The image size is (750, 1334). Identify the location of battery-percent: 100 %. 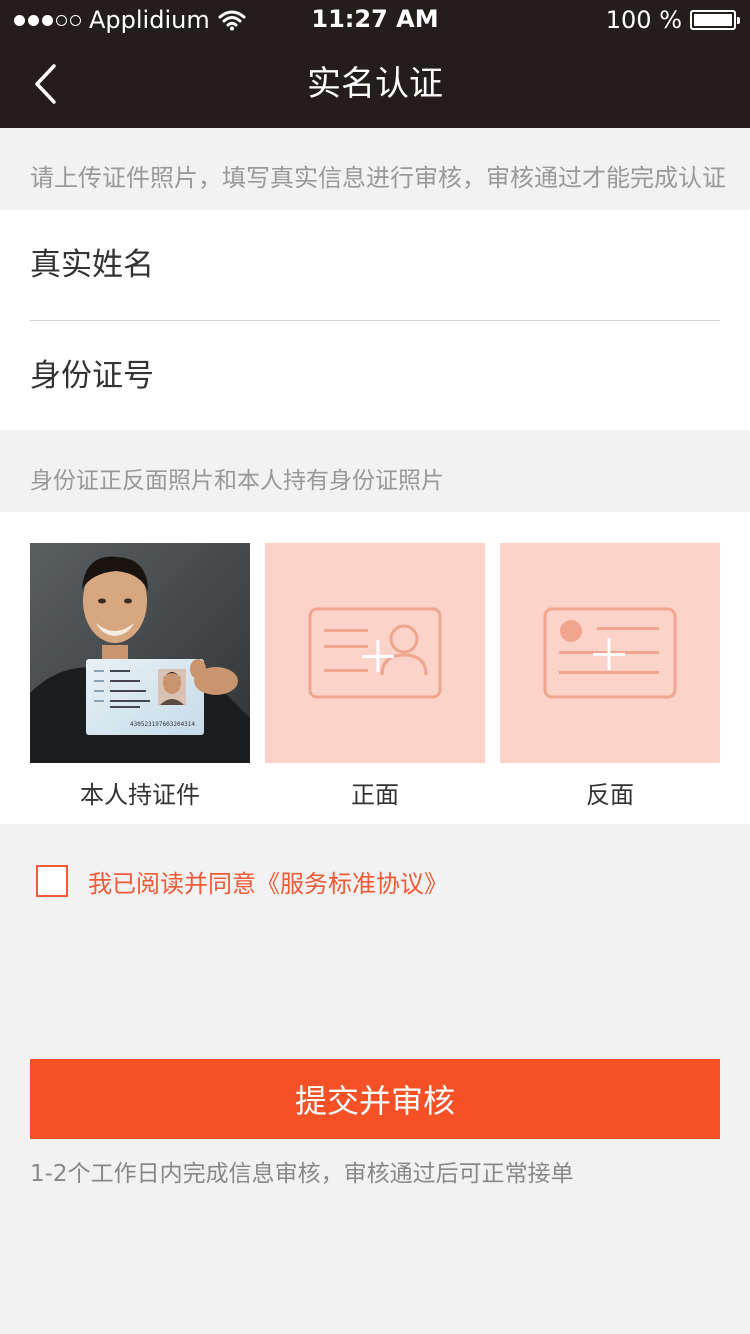
(643, 20).